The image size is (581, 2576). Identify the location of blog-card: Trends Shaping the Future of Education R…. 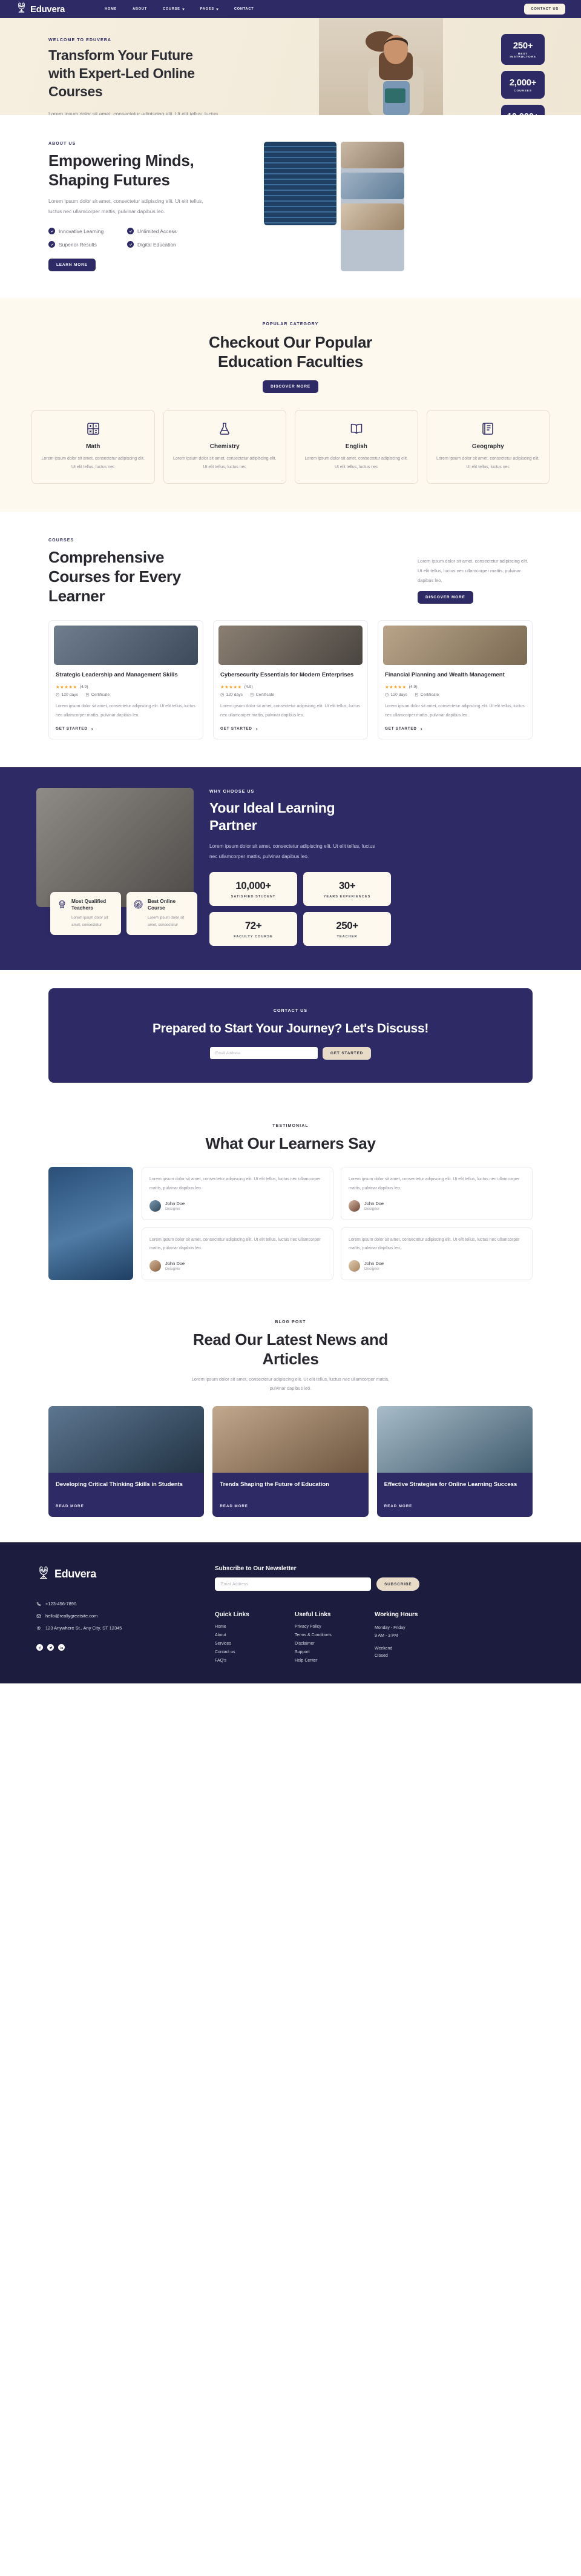
(290, 1462).